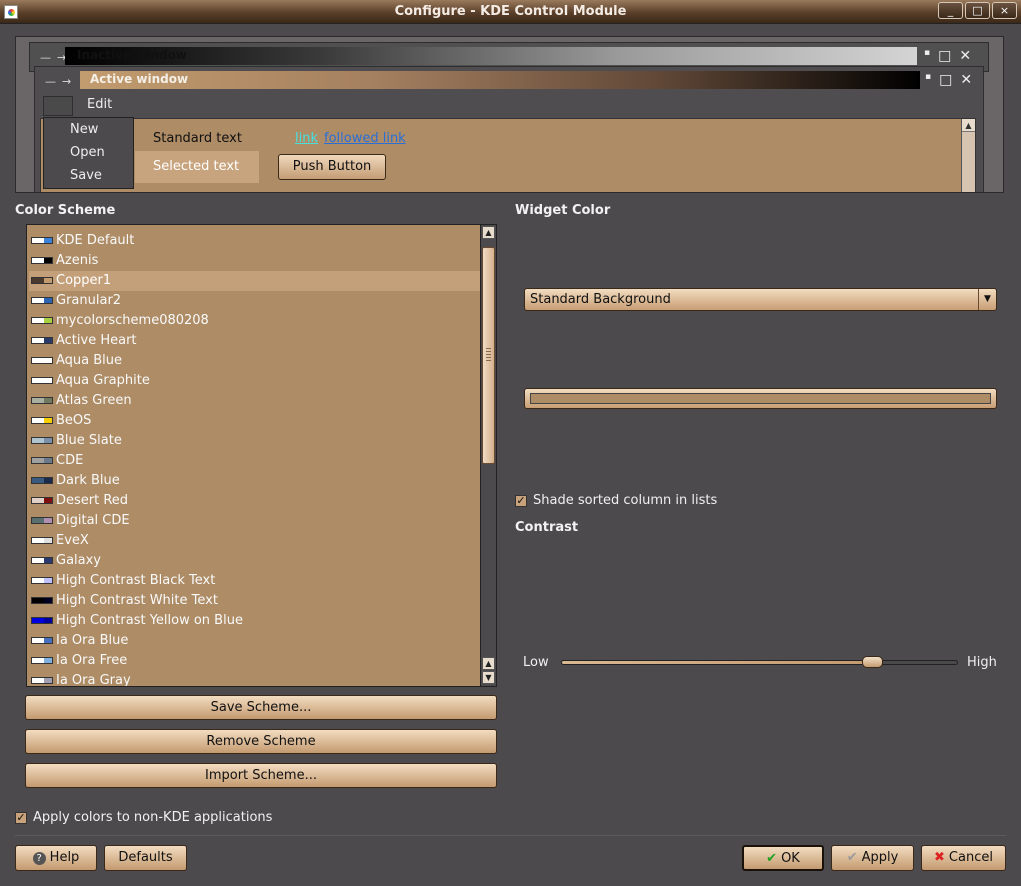 This screenshot has height=886, width=1021. Describe the element at coordinates (39, 858) in the screenshot. I see `help-icon: ?` at that location.